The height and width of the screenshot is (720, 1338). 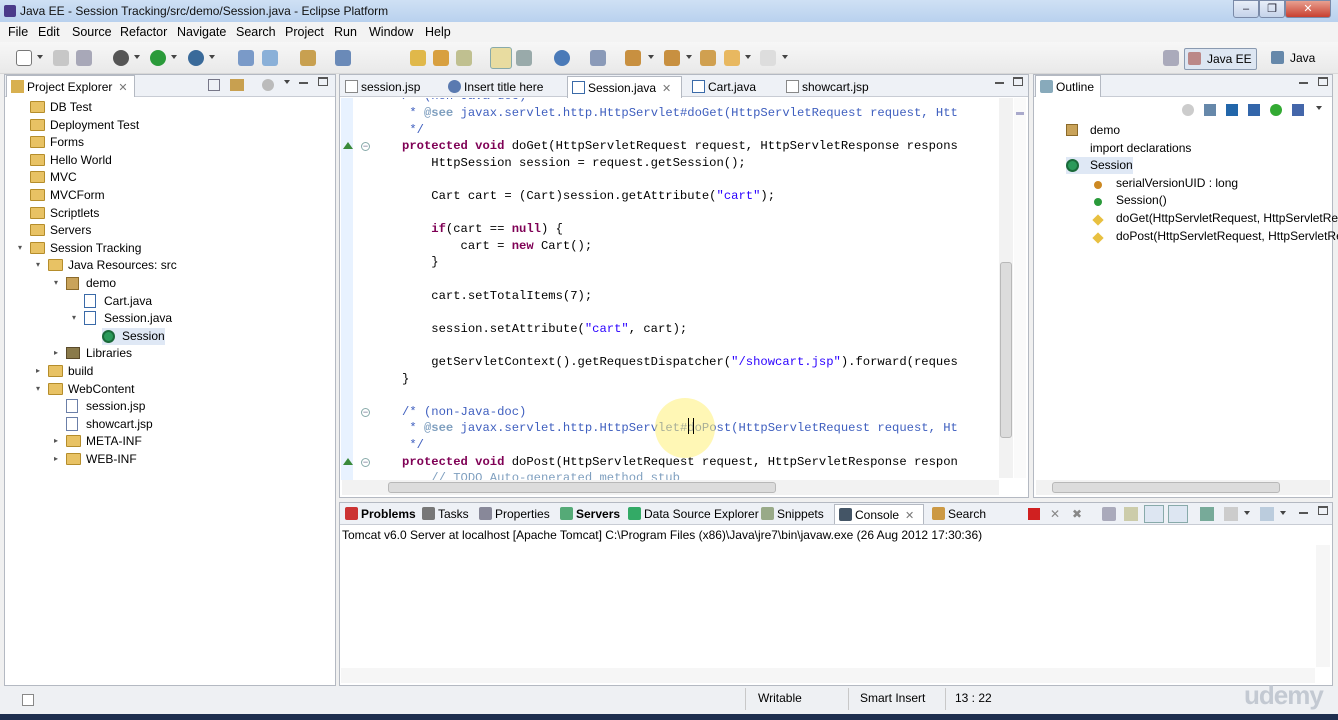 What do you see at coordinates (122, 88) in the screenshot?
I see `close-icon: ✕` at bounding box center [122, 88].